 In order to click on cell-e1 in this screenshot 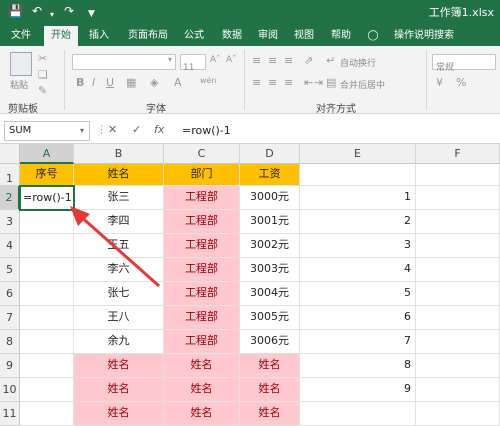, I will do `click(358, 175)`.